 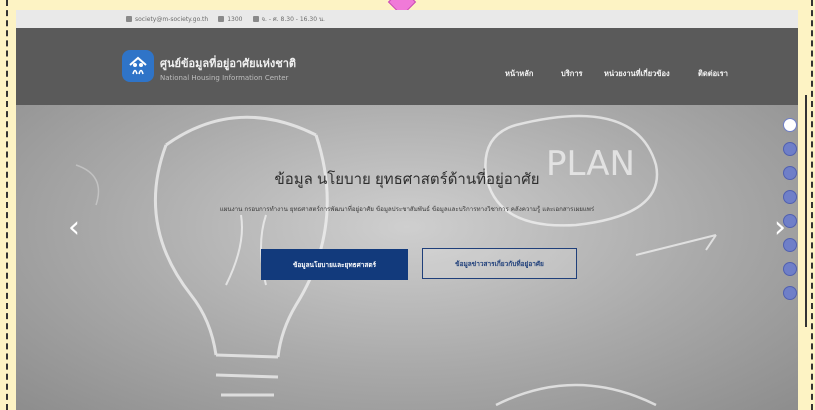 I want to click on phone-info: 1300, so click(x=230, y=19).